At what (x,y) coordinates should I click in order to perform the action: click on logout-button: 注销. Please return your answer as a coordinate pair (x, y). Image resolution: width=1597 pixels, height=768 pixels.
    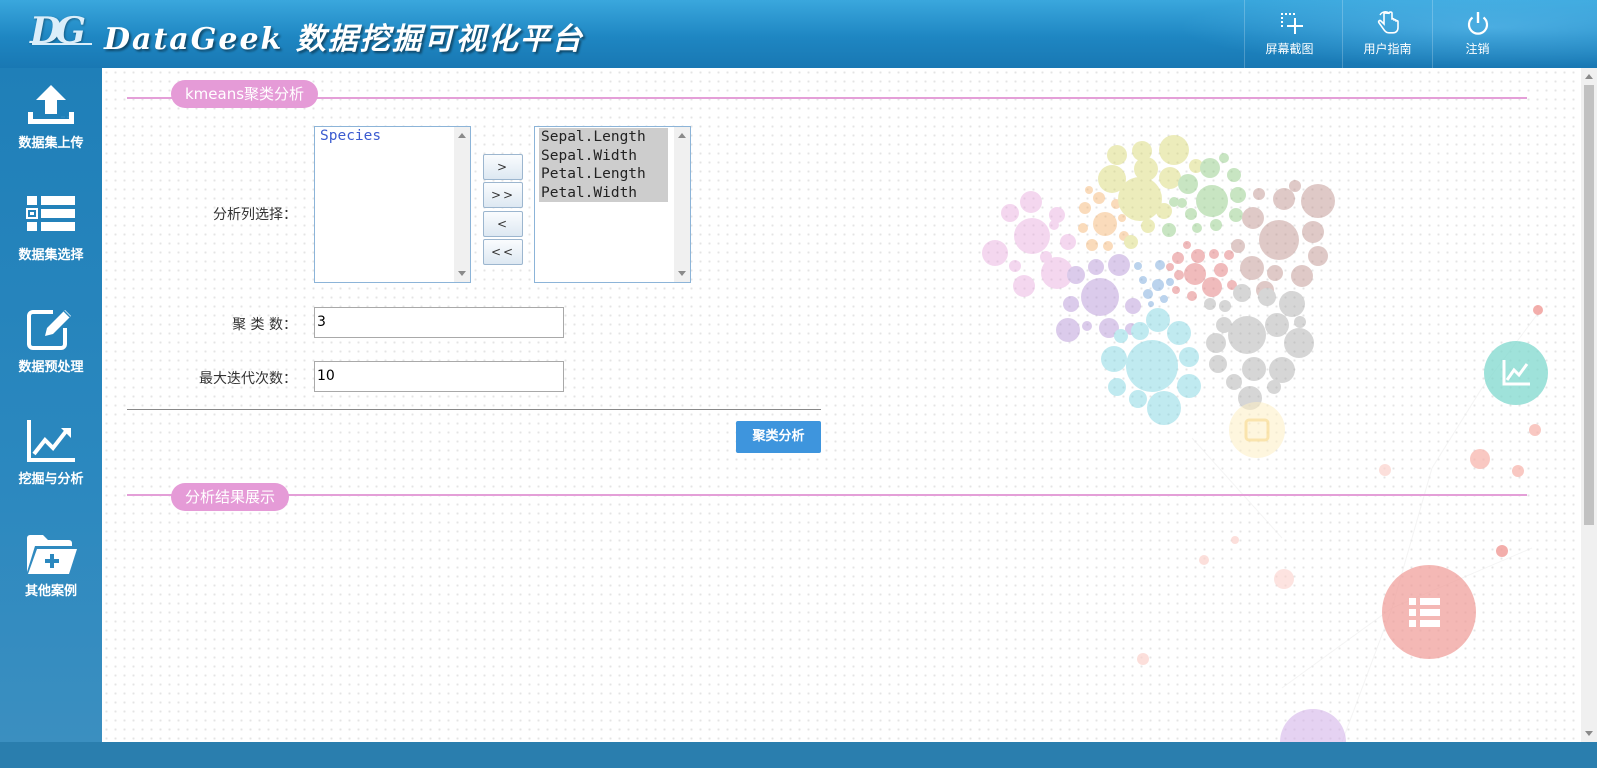
    Looking at the image, I should click on (1477, 34).